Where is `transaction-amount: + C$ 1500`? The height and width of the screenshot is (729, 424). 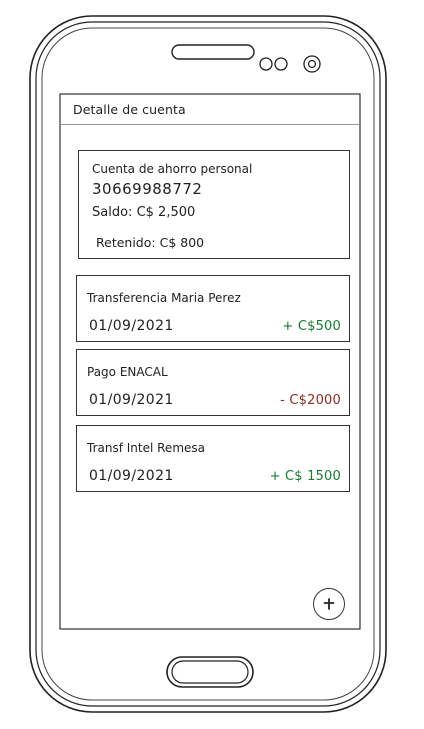
transaction-amount: + C$ 1500 is located at coordinates (305, 476).